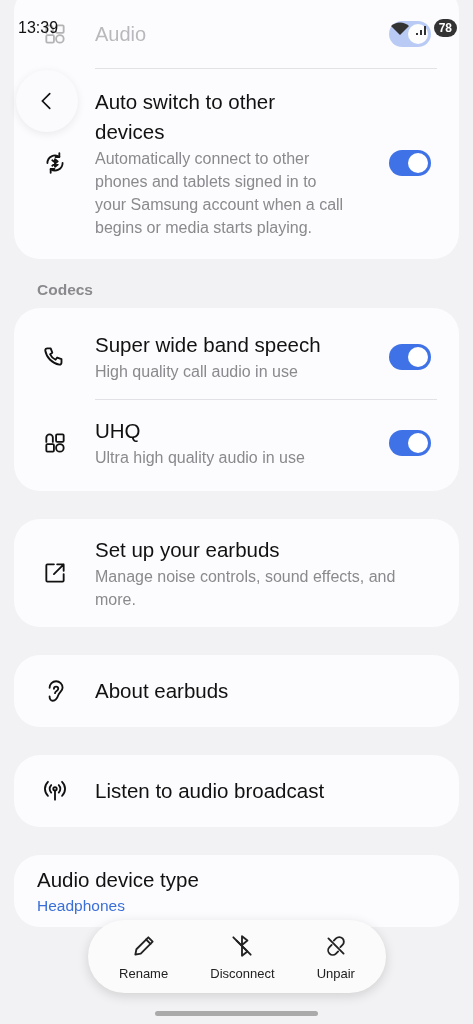 The image size is (473, 1024). I want to click on action-button: Rename, so click(144, 956).